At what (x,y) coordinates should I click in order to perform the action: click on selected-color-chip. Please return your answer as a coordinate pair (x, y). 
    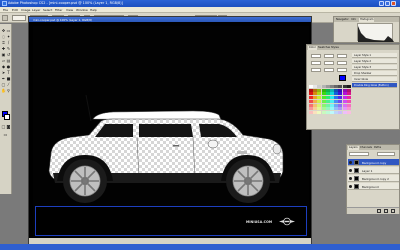
    Looking at the image, I should click on (342, 78).